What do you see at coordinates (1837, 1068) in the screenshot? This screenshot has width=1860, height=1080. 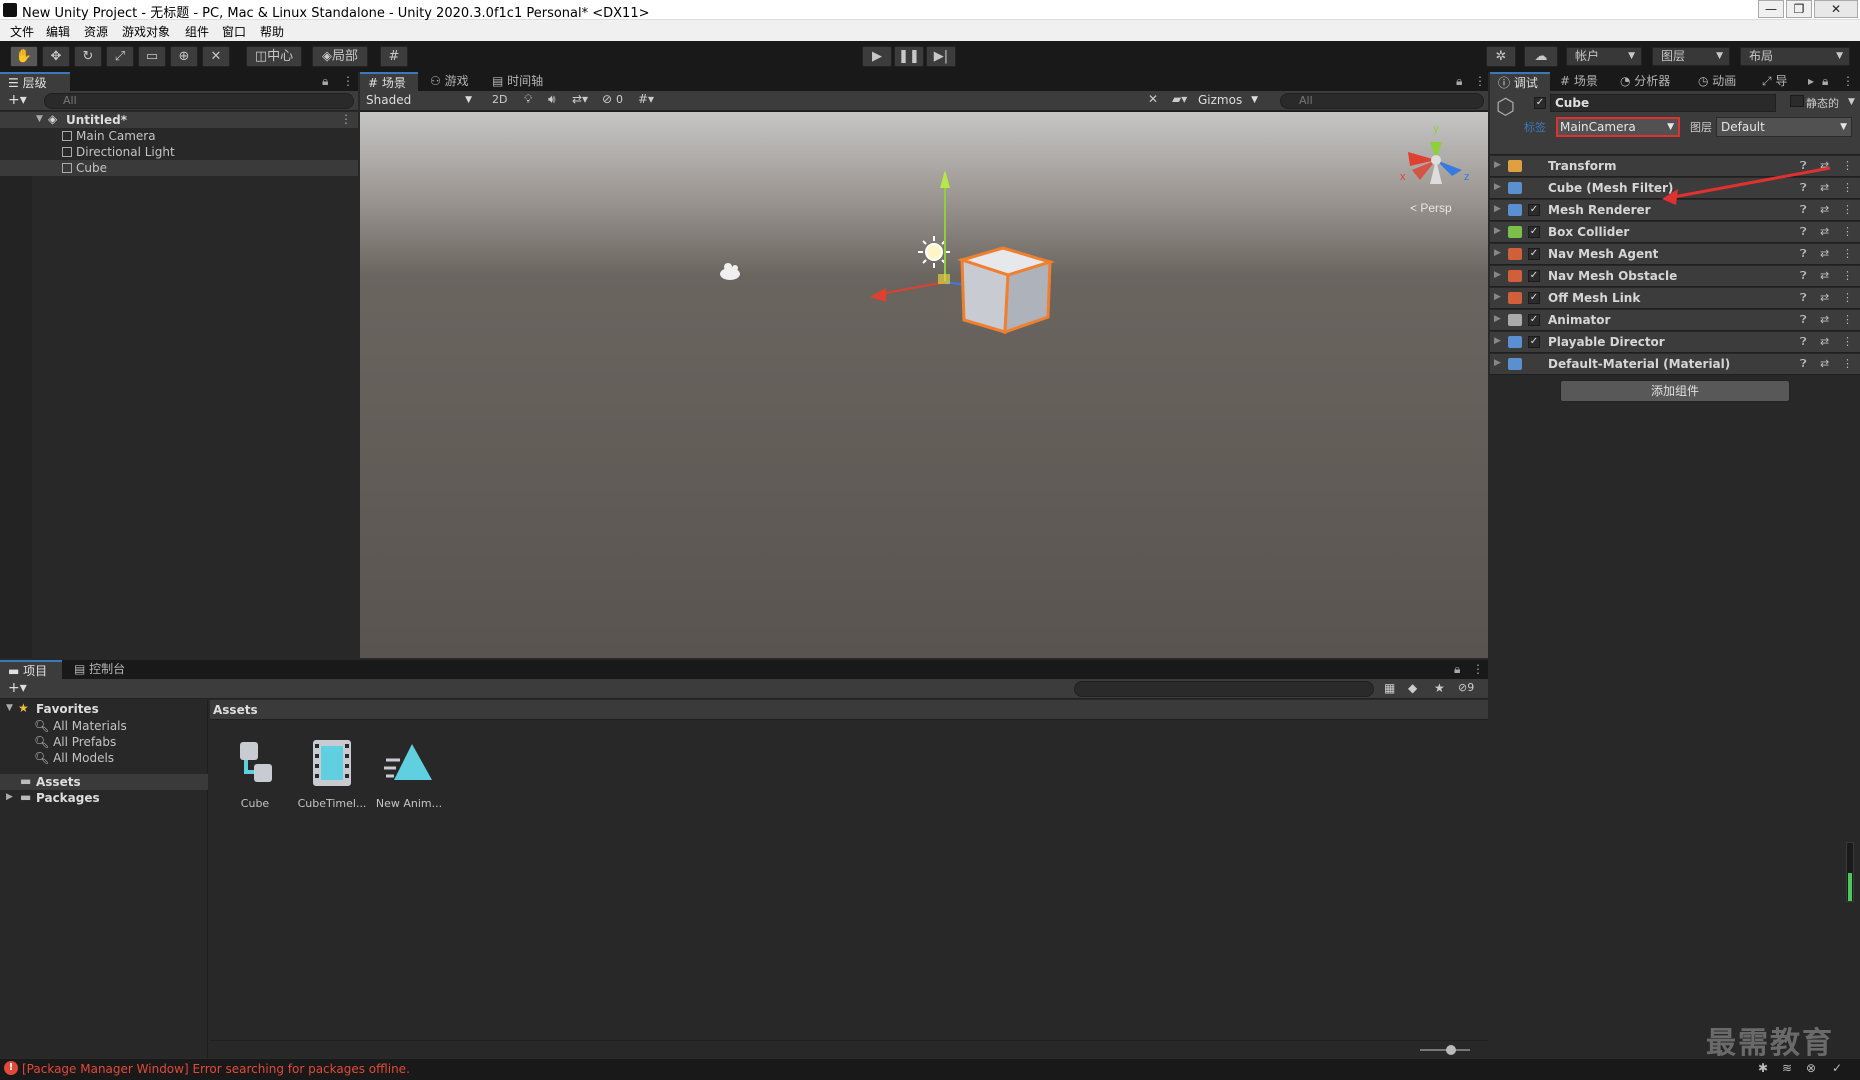 I see `auto-generate-lighting-icon: ✓` at bounding box center [1837, 1068].